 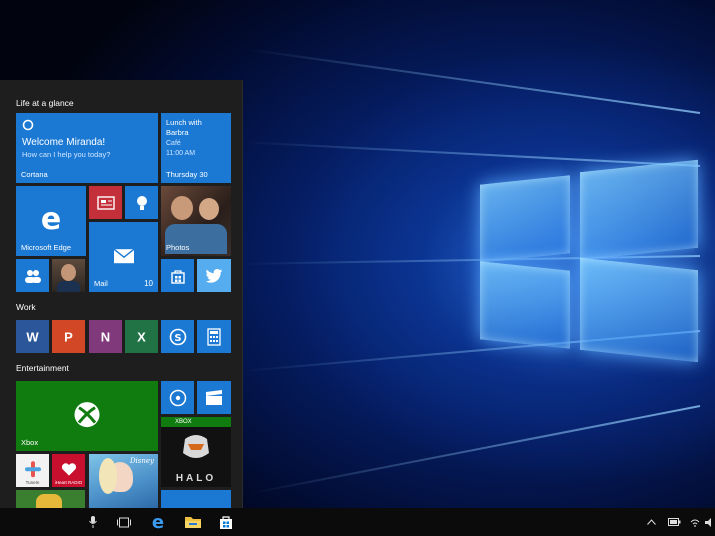 I want to click on word-tile: W, so click(x=32, y=336).